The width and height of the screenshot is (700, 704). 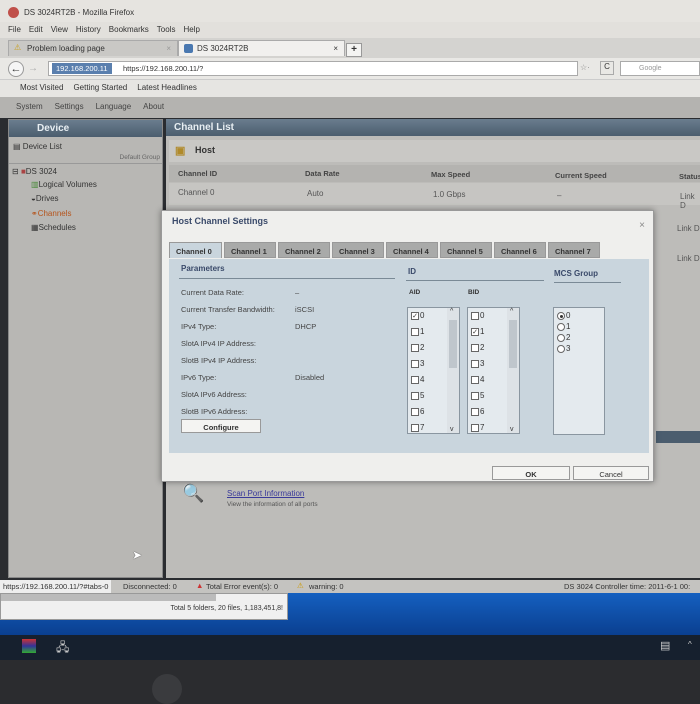 What do you see at coordinates (195, 250) in the screenshot?
I see `tab-channel-0: Channel 0` at bounding box center [195, 250].